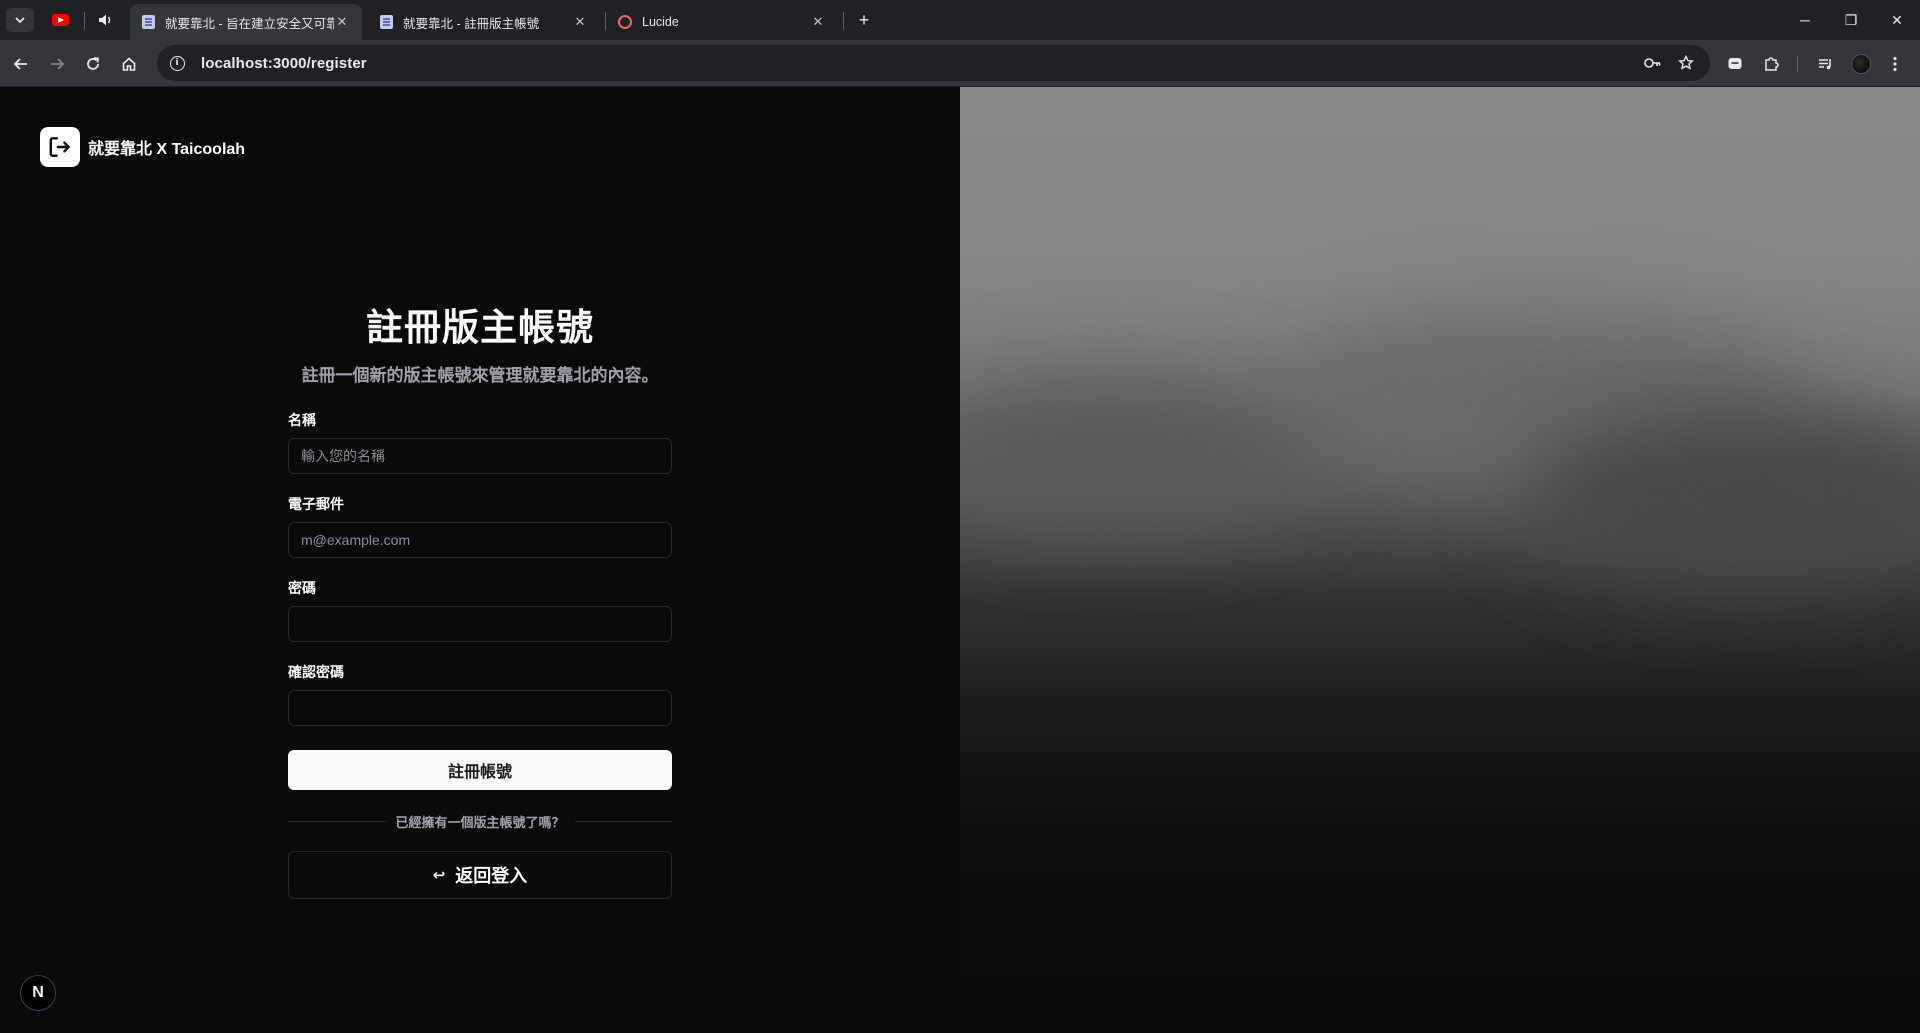 The image size is (1920, 1033). I want to click on log-in-icon, so click(59, 147).